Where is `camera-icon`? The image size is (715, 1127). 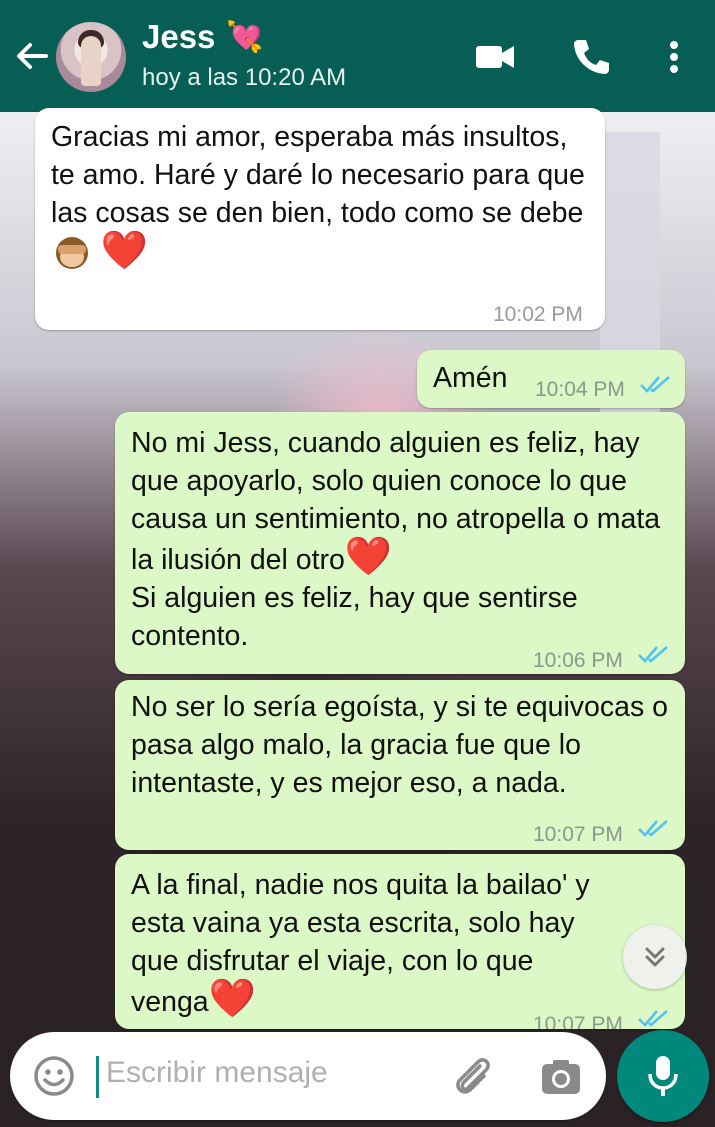 camera-icon is located at coordinates (561, 1077).